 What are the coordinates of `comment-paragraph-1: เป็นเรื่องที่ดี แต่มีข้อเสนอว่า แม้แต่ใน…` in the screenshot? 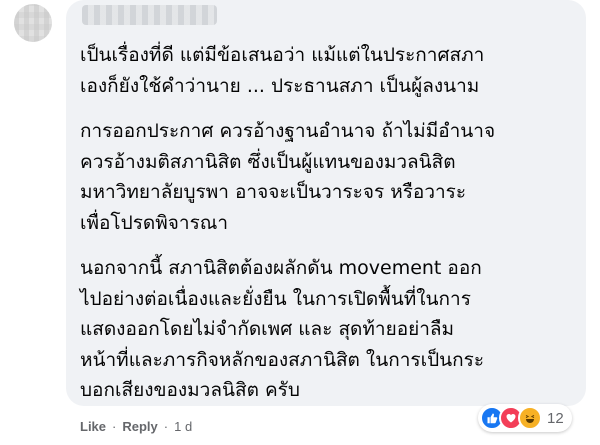 It's located at (282, 70).